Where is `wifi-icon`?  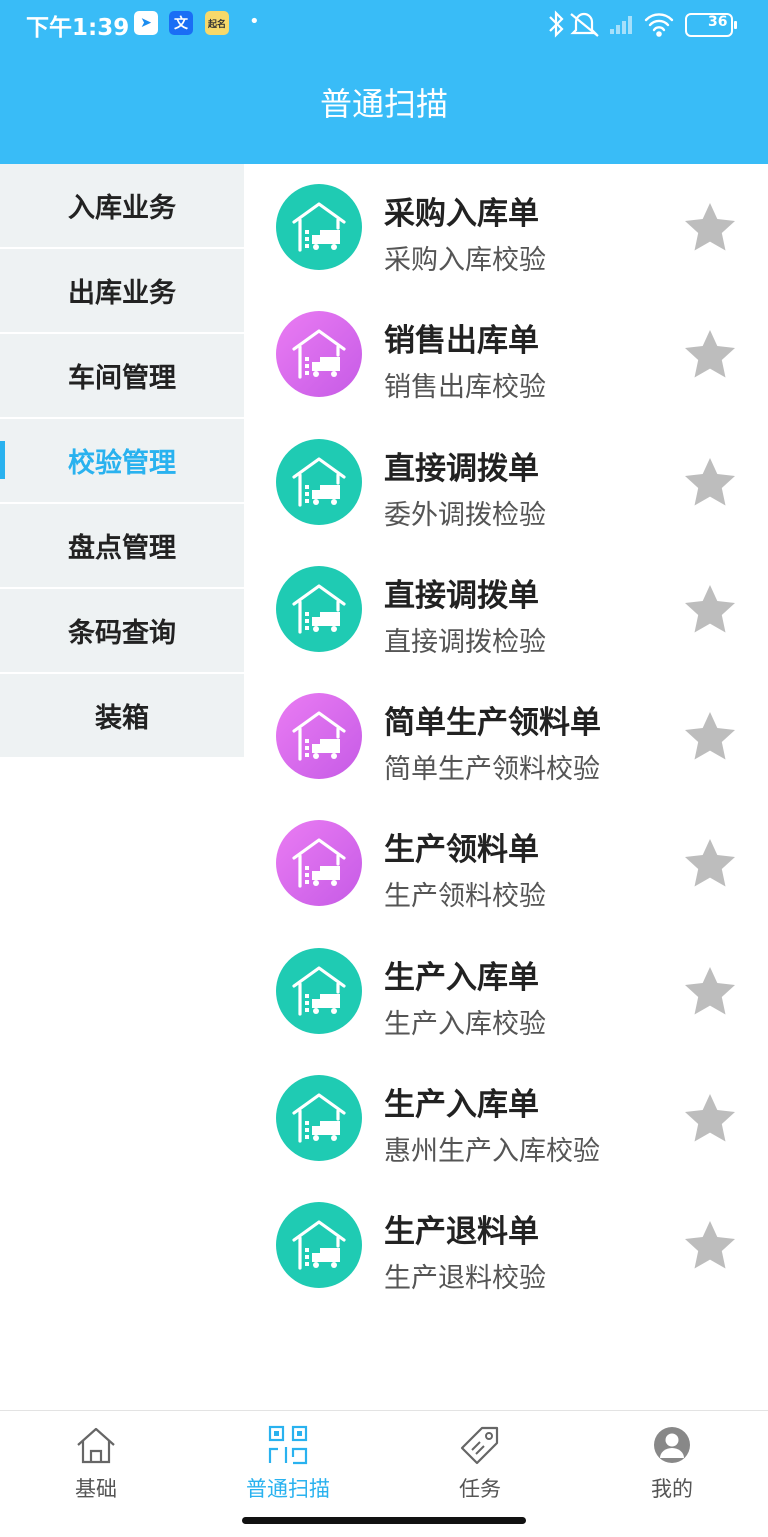 wifi-icon is located at coordinates (659, 25).